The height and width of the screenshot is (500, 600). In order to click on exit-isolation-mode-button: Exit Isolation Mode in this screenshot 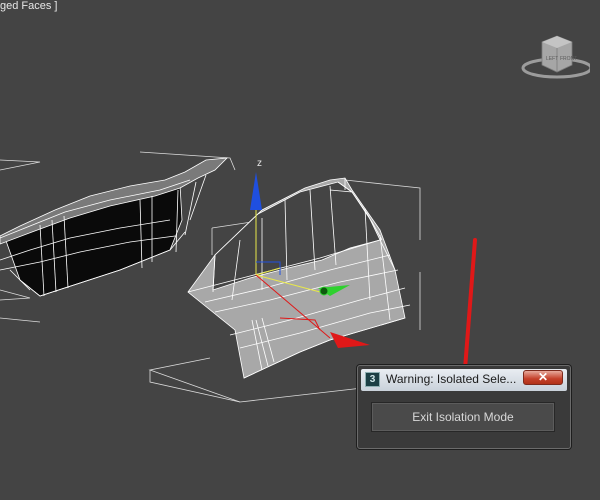, I will do `click(463, 417)`.